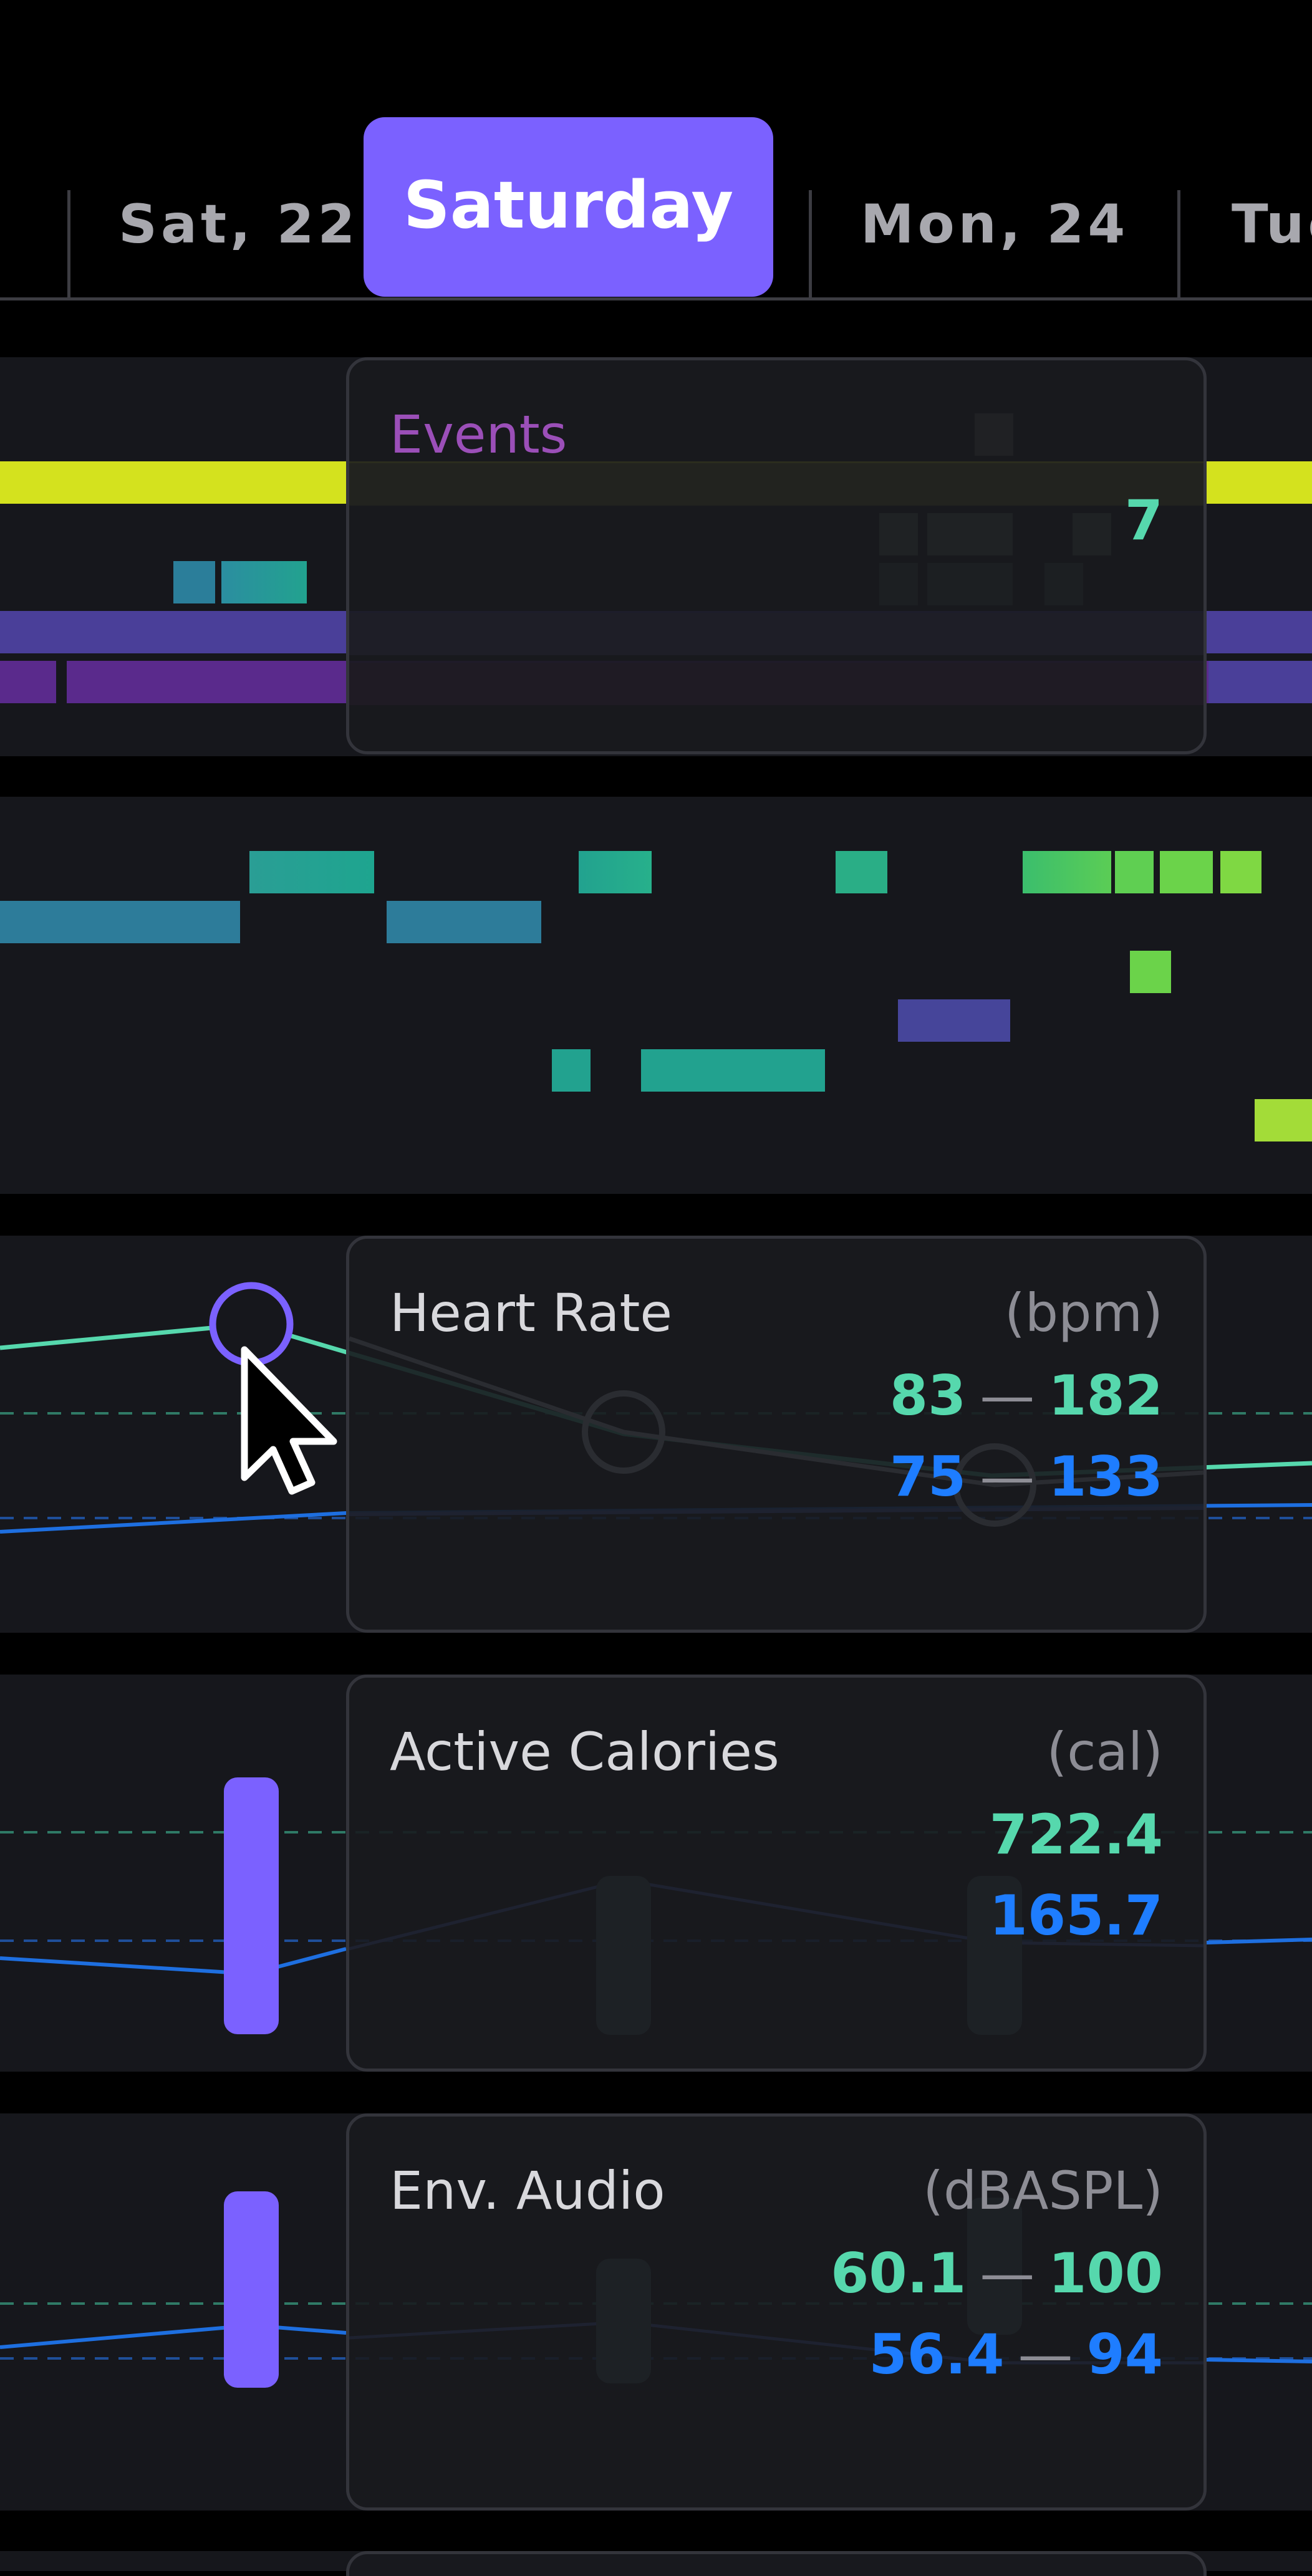 The image size is (1312, 2576). What do you see at coordinates (1043, 2190) in the screenshot?
I see `audio-unit: (dBASPL)` at bounding box center [1043, 2190].